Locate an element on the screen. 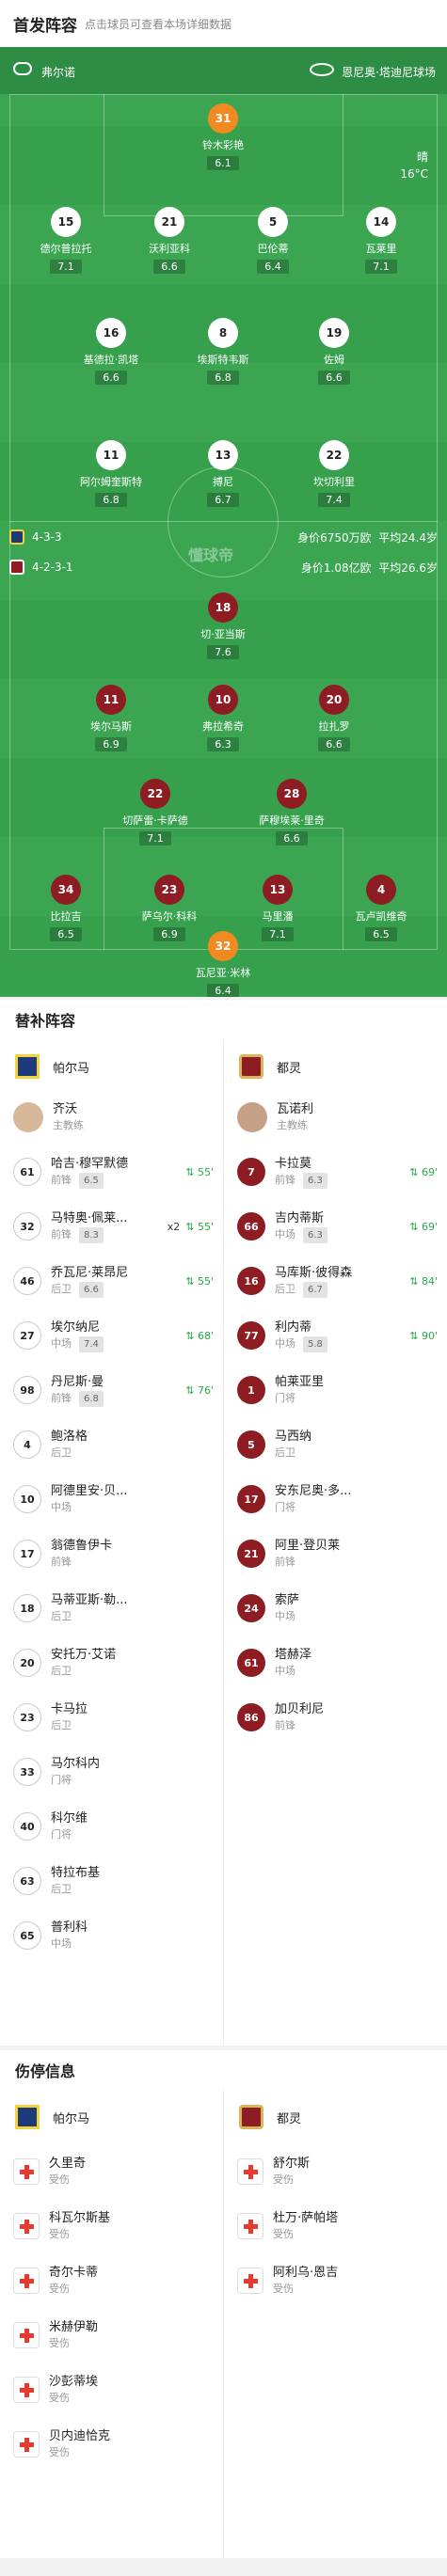 This screenshot has width=447, height=2576. injury-away-item: 阿利乌·恩吉 受伤 is located at coordinates (335, 2280).